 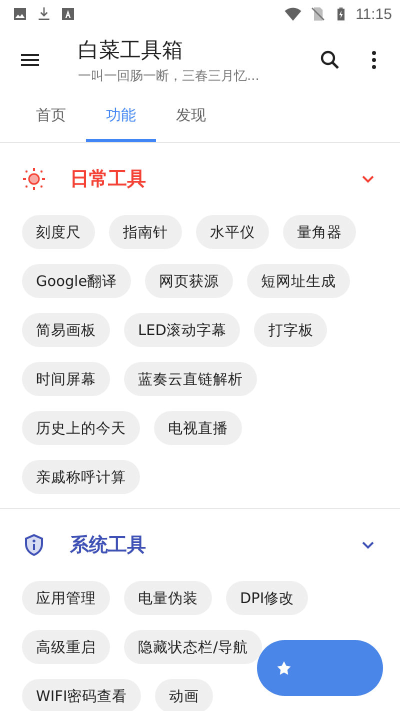 What do you see at coordinates (131, 50) in the screenshot?
I see `app-title: 白菜工具箱` at bounding box center [131, 50].